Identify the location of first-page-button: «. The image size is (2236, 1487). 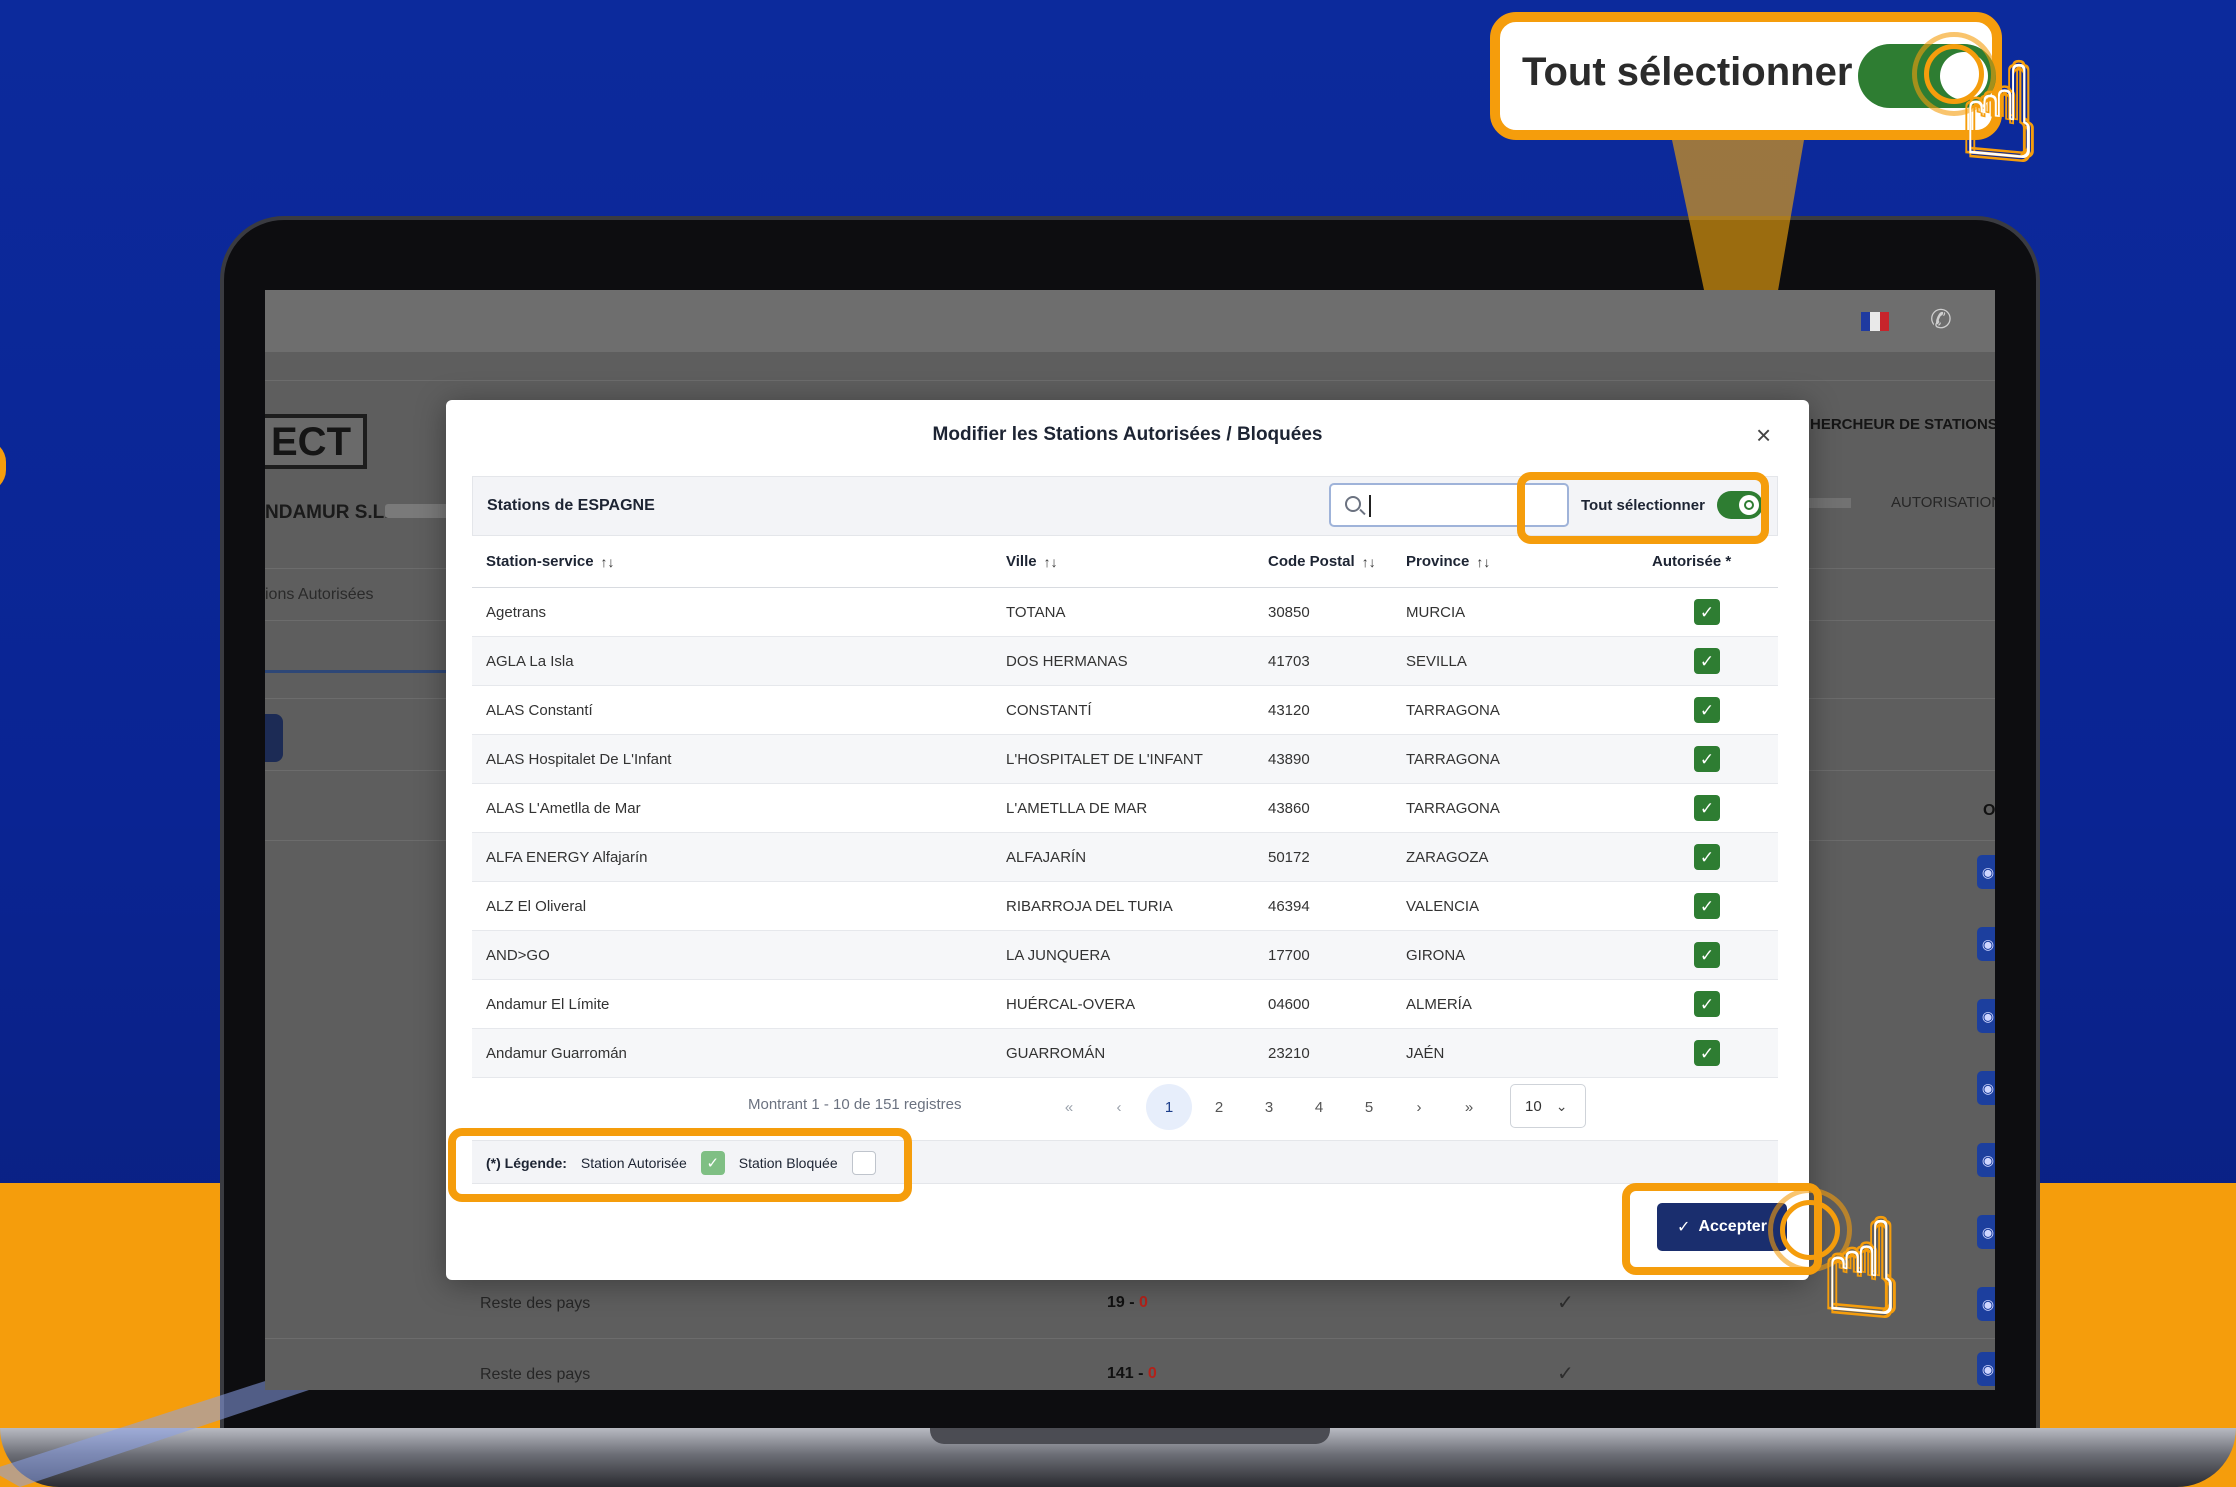
(1069, 1107).